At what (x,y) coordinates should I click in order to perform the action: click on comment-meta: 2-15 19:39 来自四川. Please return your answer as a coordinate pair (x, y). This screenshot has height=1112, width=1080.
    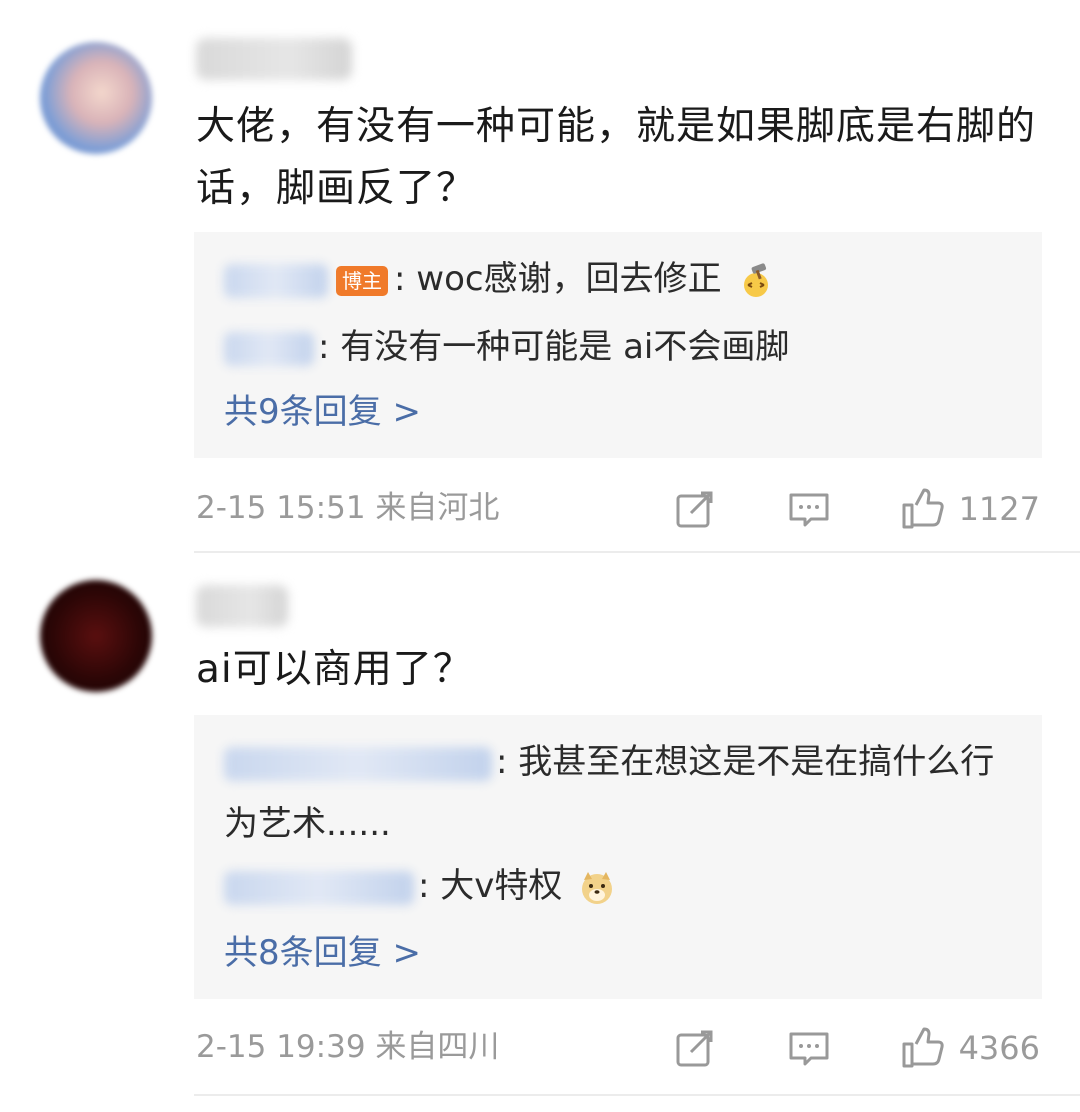
    Looking at the image, I should click on (347, 1047).